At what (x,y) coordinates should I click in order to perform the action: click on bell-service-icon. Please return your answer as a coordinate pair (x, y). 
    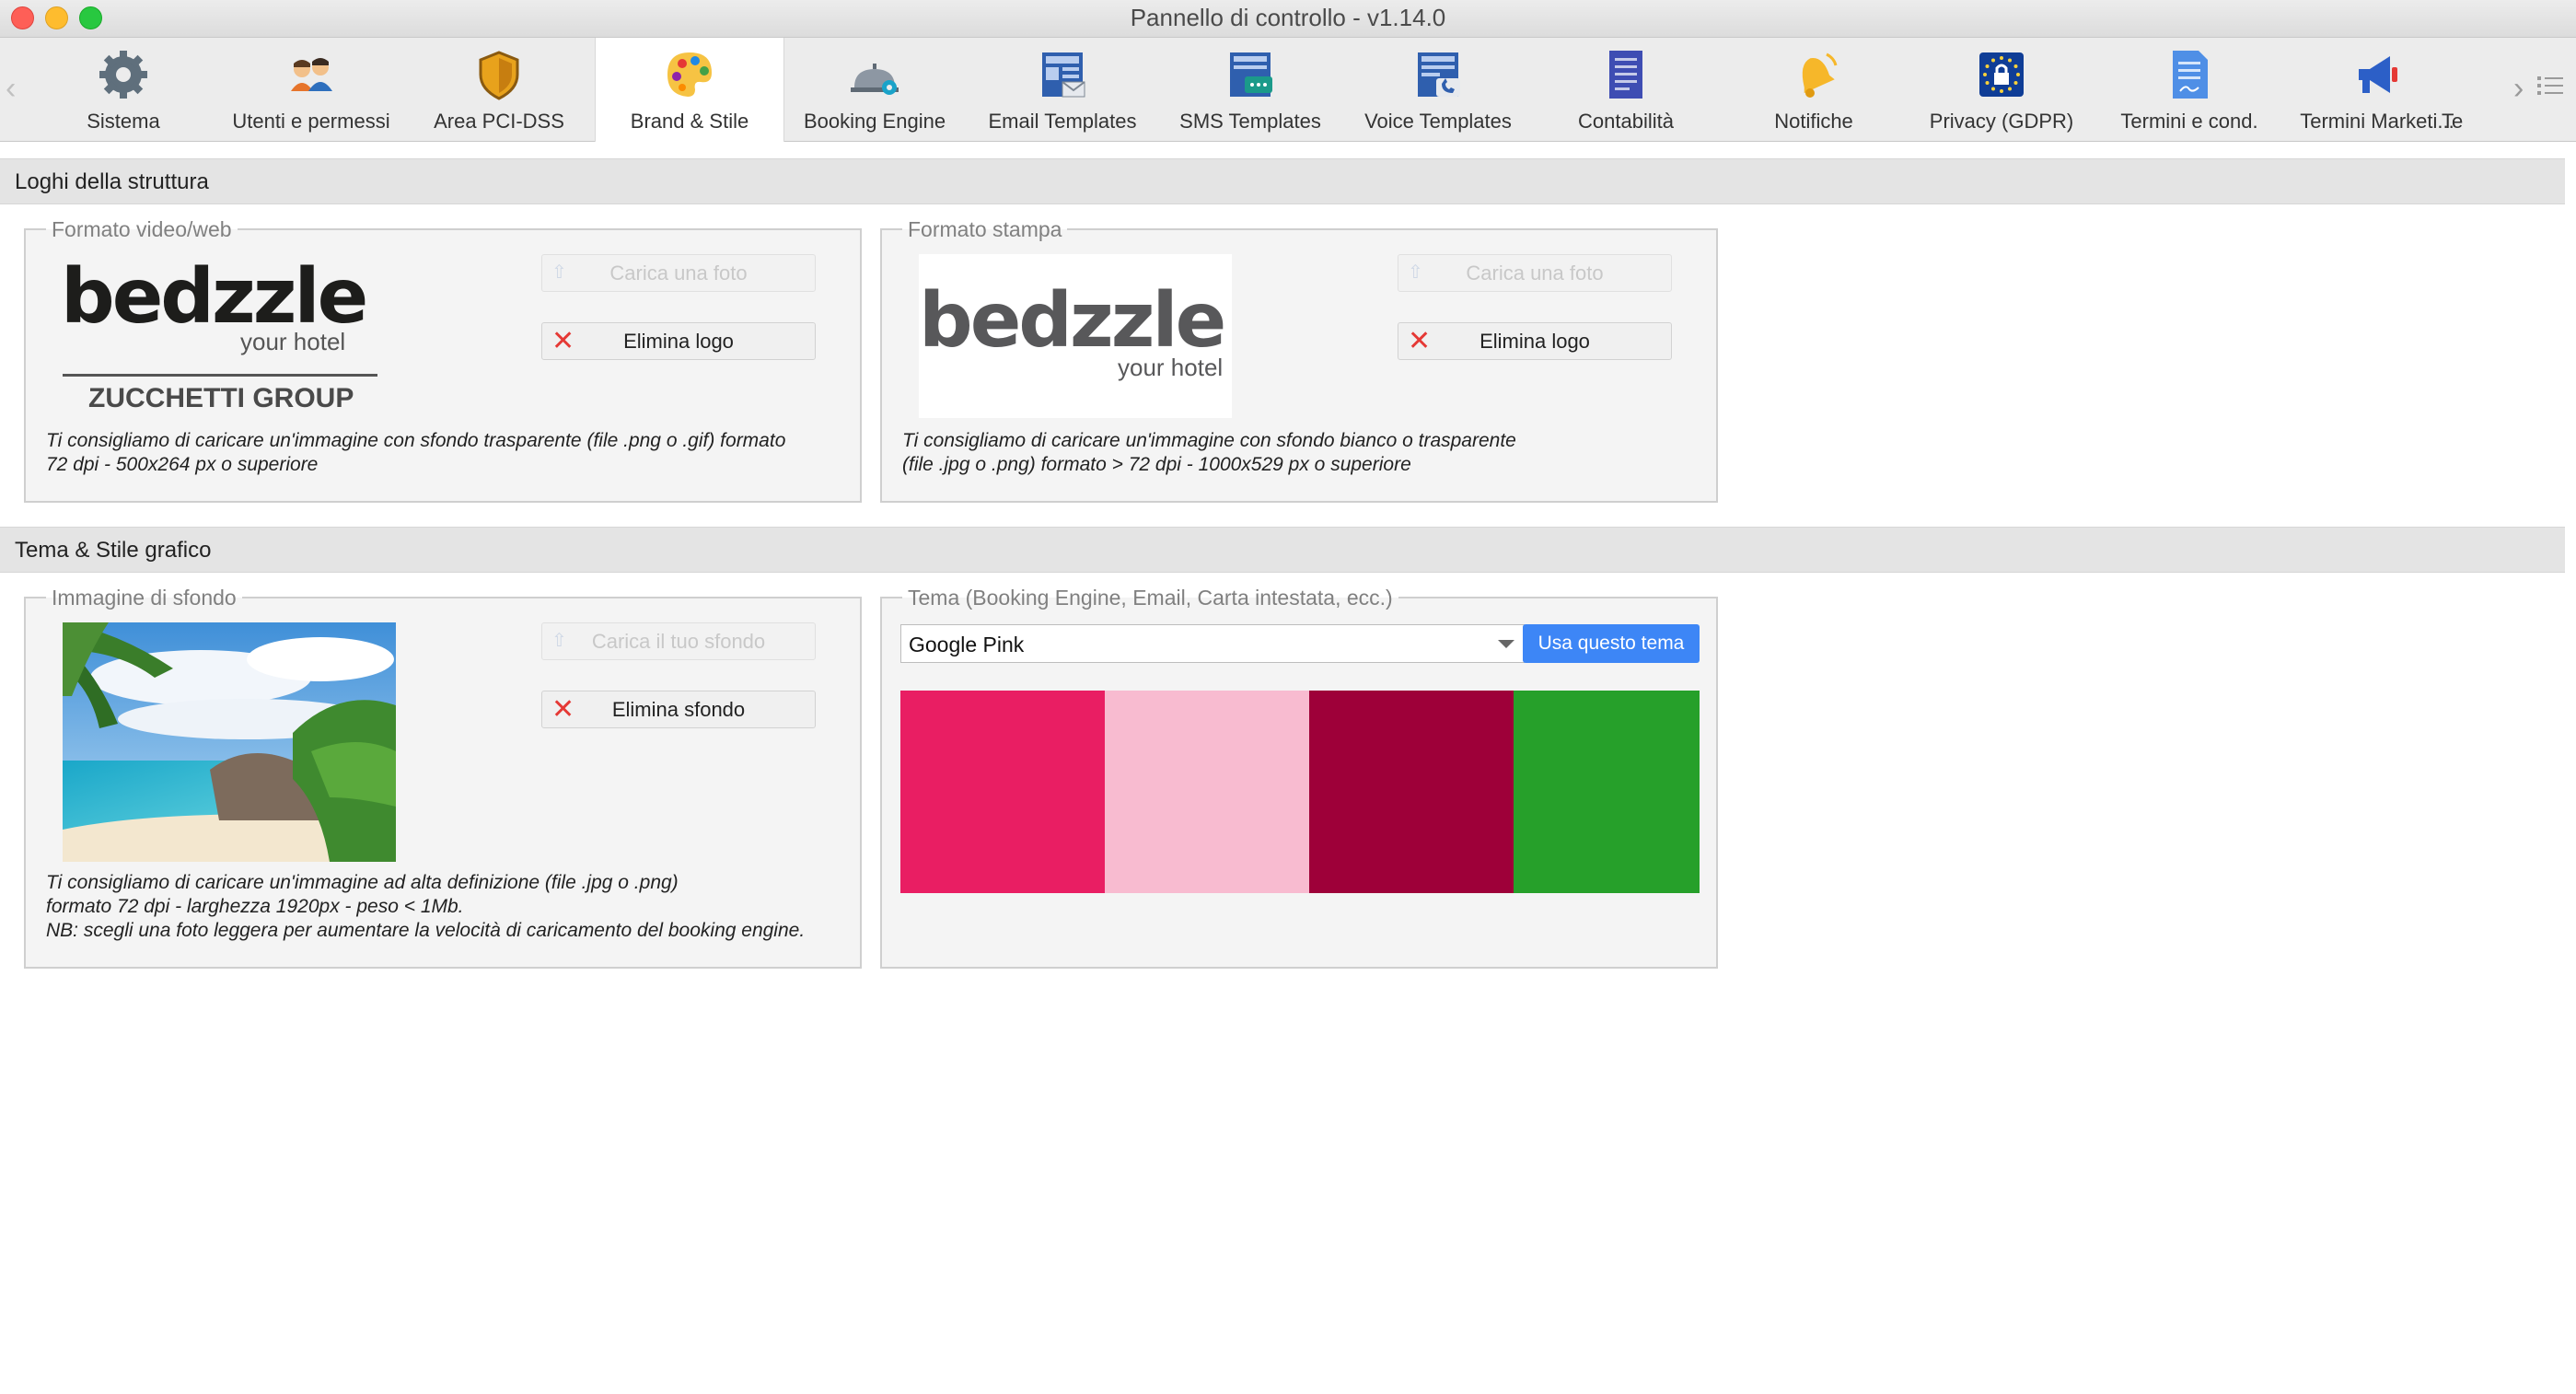
    Looking at the image, I should click on (875, 79).